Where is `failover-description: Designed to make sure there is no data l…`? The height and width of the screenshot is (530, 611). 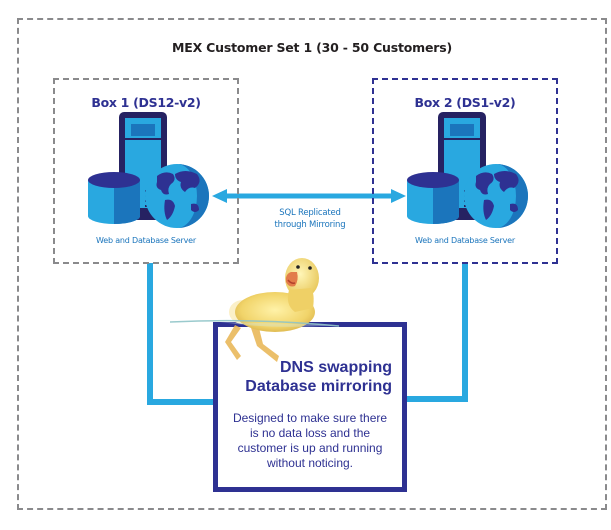
failover-description: Designed to make sure there is no data l… is located at coordinates (310, 440).